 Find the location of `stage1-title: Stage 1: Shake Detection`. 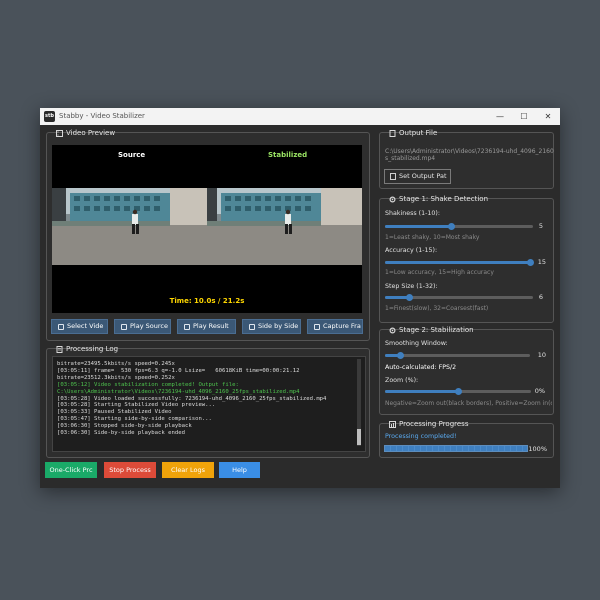

stage1-title: Stage 1: Shake Detection is located at coordinates (444, 199).